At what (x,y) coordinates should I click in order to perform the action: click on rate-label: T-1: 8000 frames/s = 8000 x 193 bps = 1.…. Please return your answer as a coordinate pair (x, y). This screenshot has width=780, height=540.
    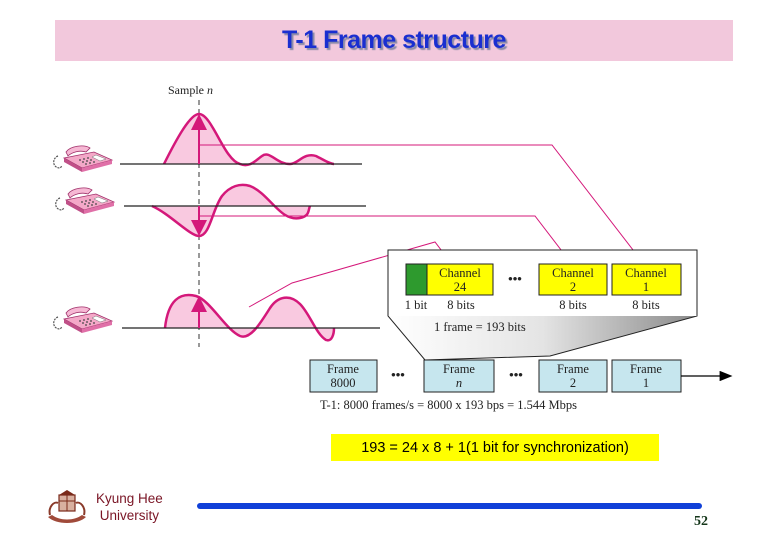
    Looking at the image, I should click on (448, 405).